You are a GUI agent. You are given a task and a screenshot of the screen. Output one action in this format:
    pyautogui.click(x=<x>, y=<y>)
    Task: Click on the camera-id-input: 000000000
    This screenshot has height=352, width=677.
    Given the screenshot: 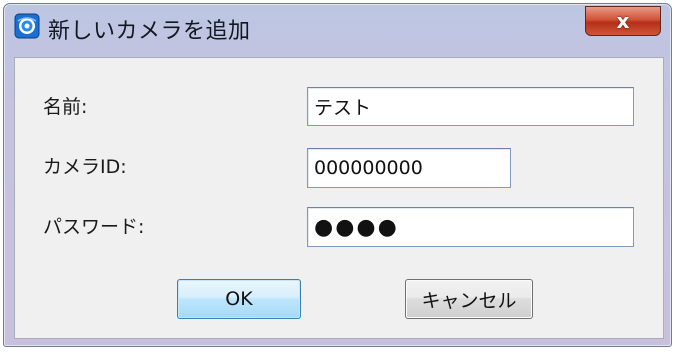 What is the action you would take?
    pyautogui.click(x=409, y=168)
    